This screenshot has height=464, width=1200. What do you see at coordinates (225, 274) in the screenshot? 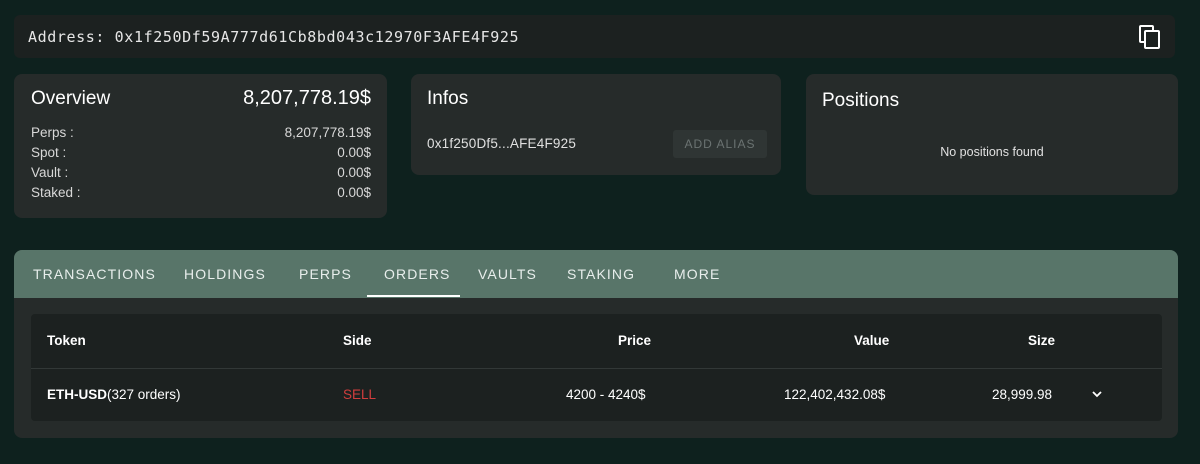
I see `tab-holdings: HOLDINGS` at bounding box center [225, 274].